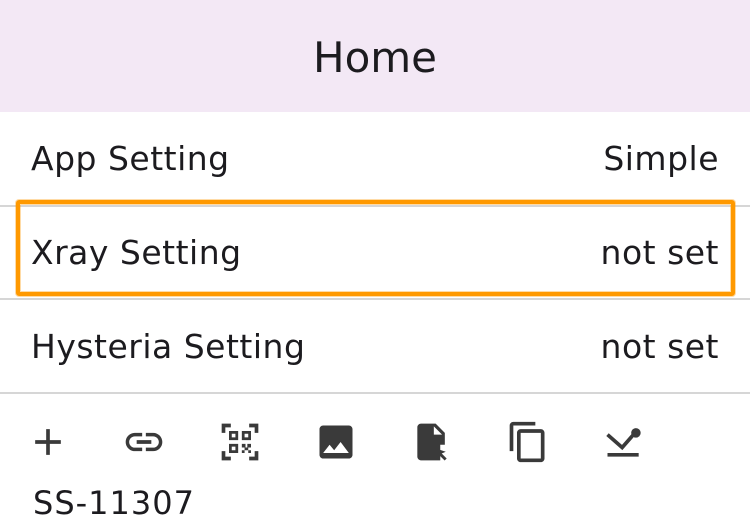  What do you see at coordinates (130, 158) in the screenshot?
I see `setting-label: App Setting` at bounding box center [130, 158].